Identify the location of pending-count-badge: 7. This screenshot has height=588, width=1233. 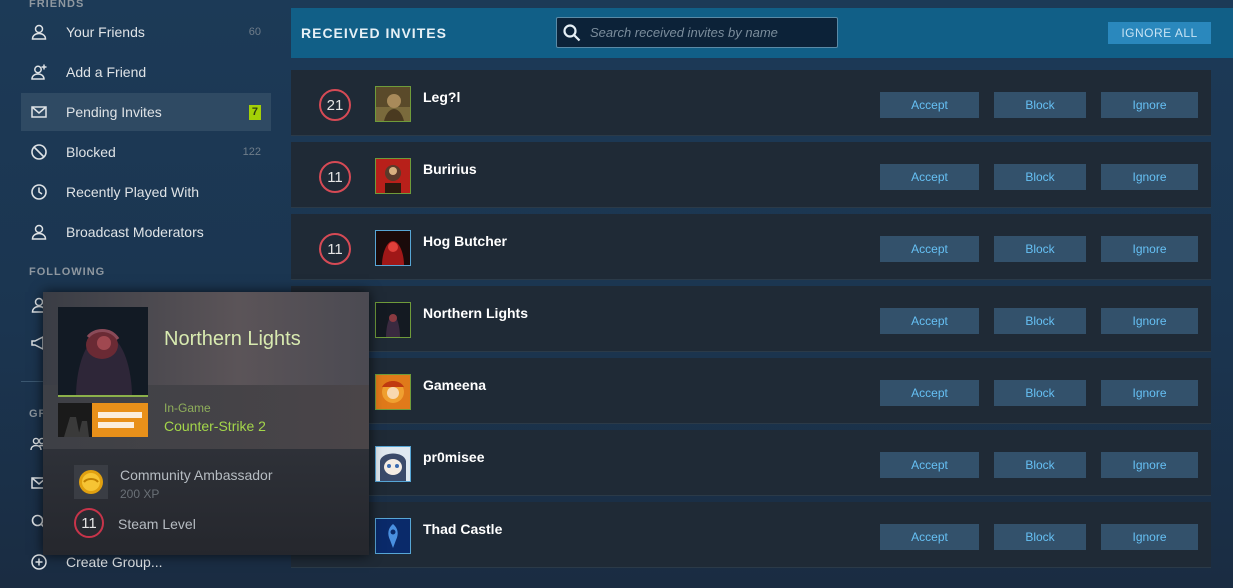
(254, 112).